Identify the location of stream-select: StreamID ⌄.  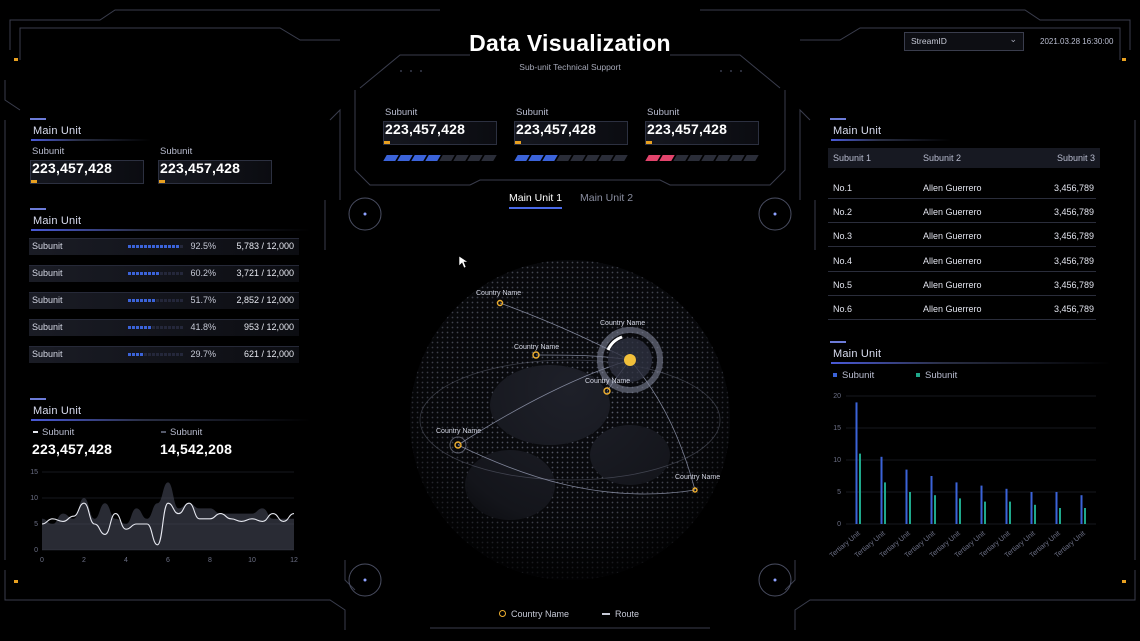
(964, 41).